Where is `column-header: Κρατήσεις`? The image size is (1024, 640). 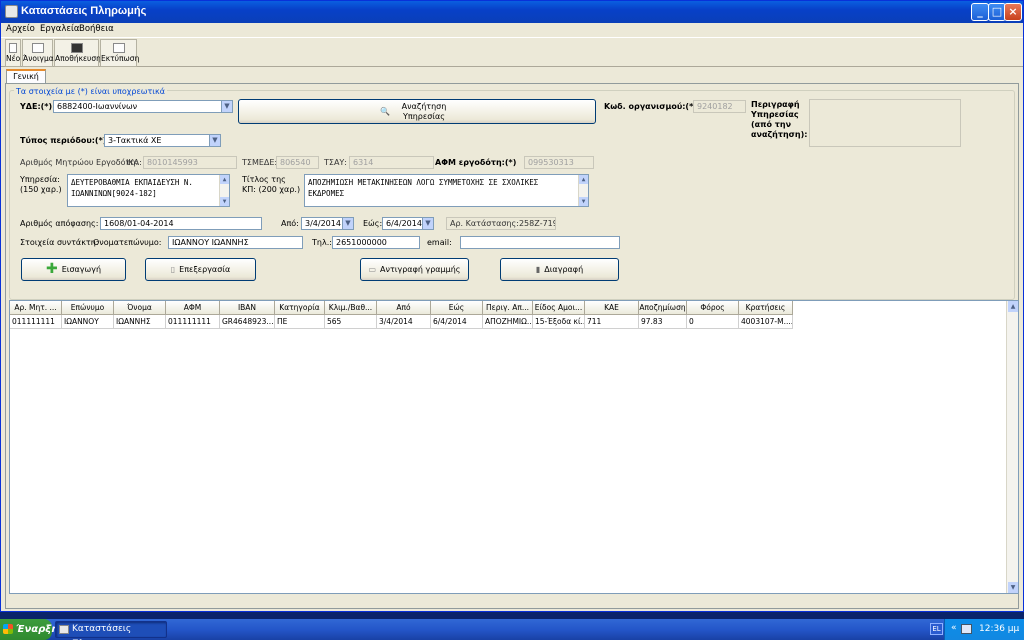 column-header: Κρατήσεις is located at coordinates (766, 308).